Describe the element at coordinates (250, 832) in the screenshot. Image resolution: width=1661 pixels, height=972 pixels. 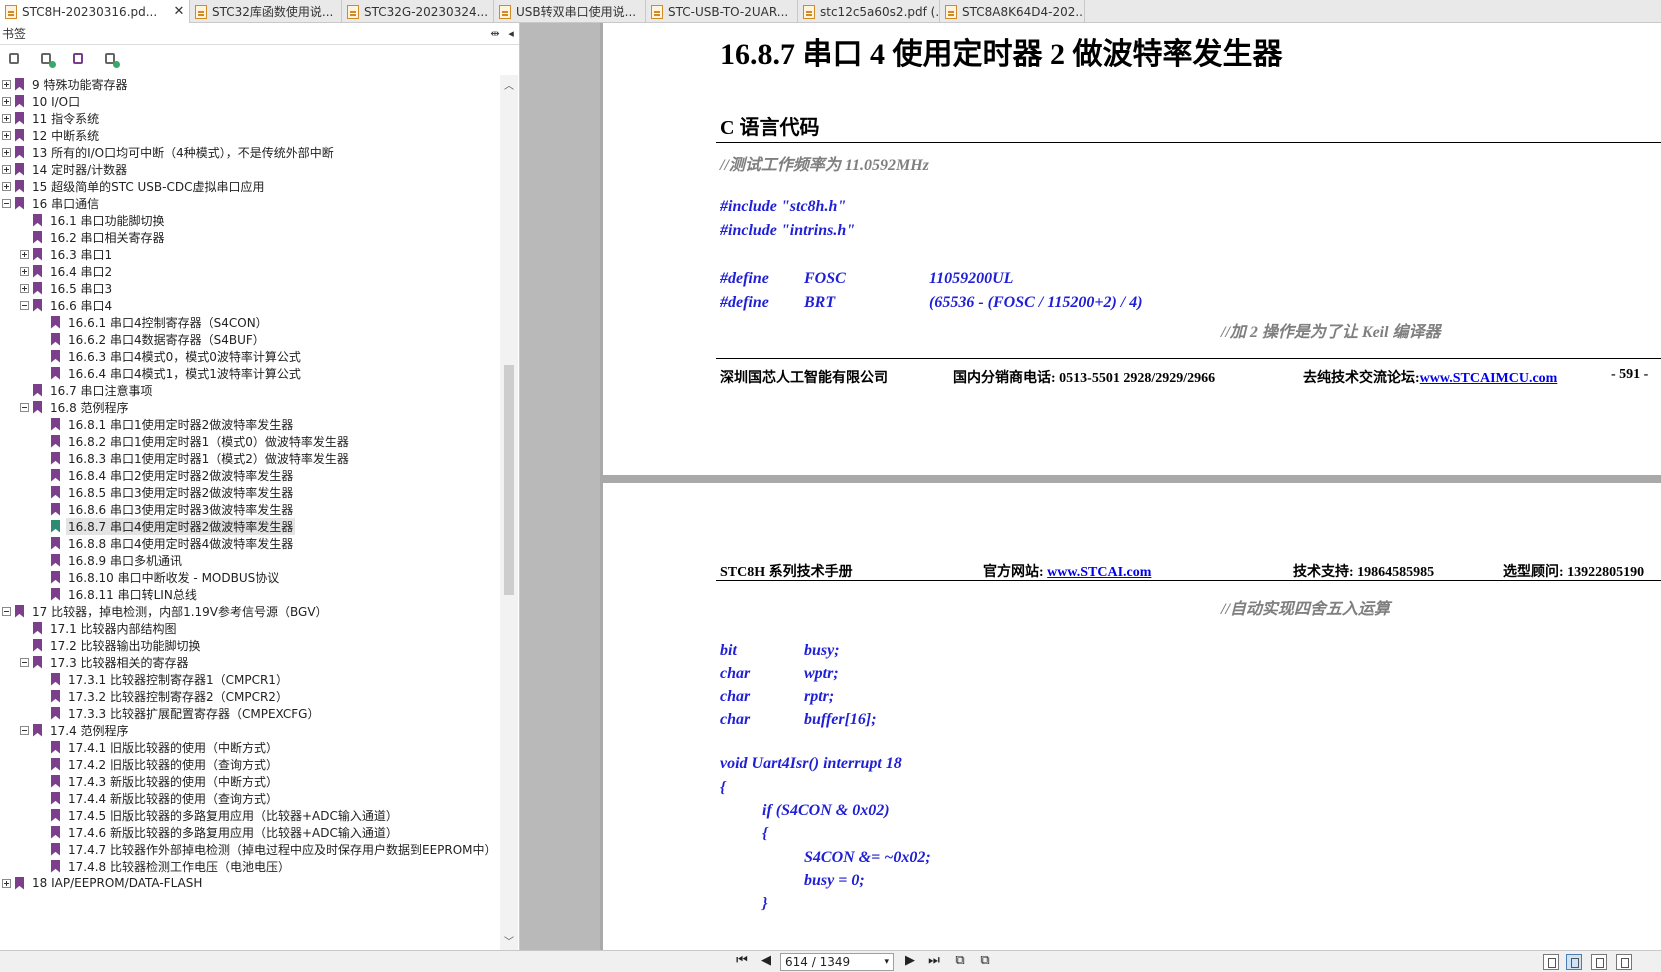
I see `bookmark-item: 17.4.6 新版比较器的多路复用应用（比较器+ADC输入通道）` at that location.